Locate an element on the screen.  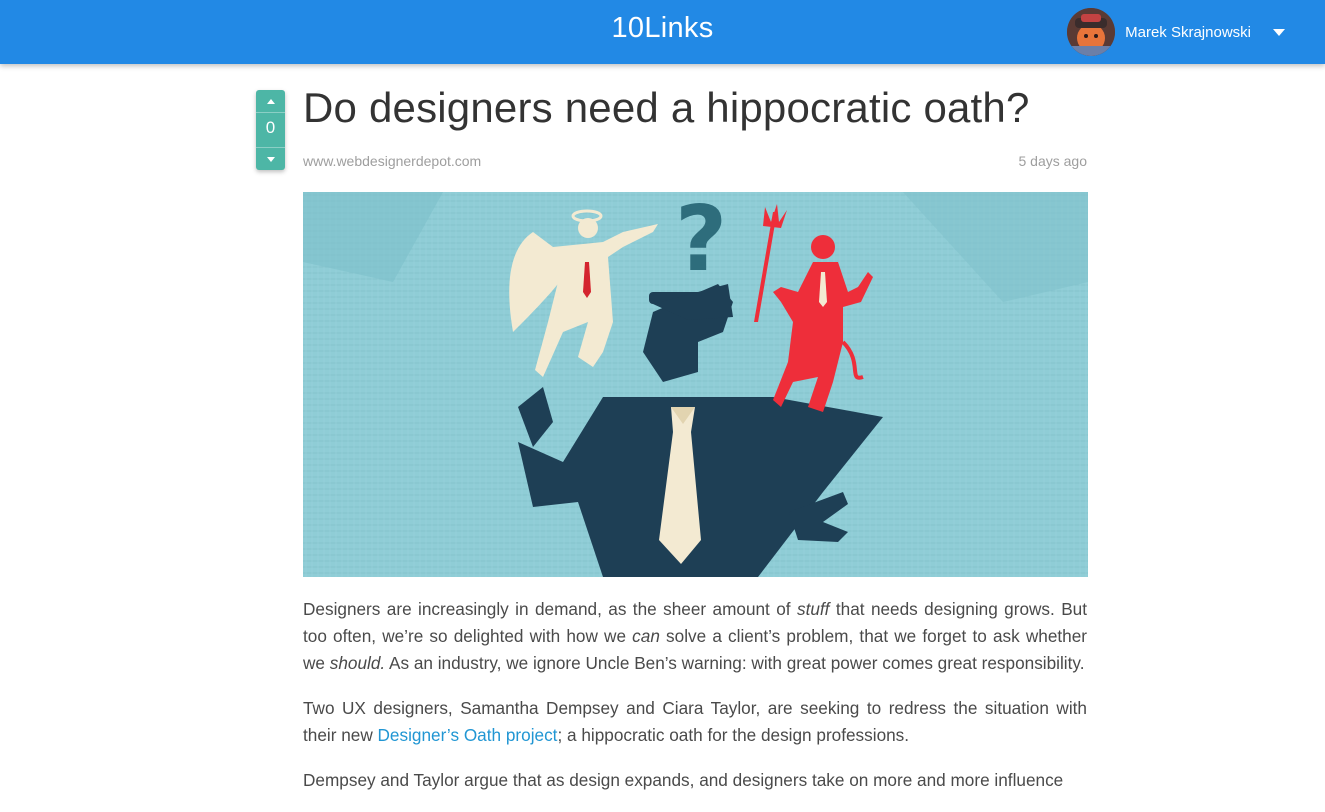
vote-count: 0 is located at coordinates (270, 127).